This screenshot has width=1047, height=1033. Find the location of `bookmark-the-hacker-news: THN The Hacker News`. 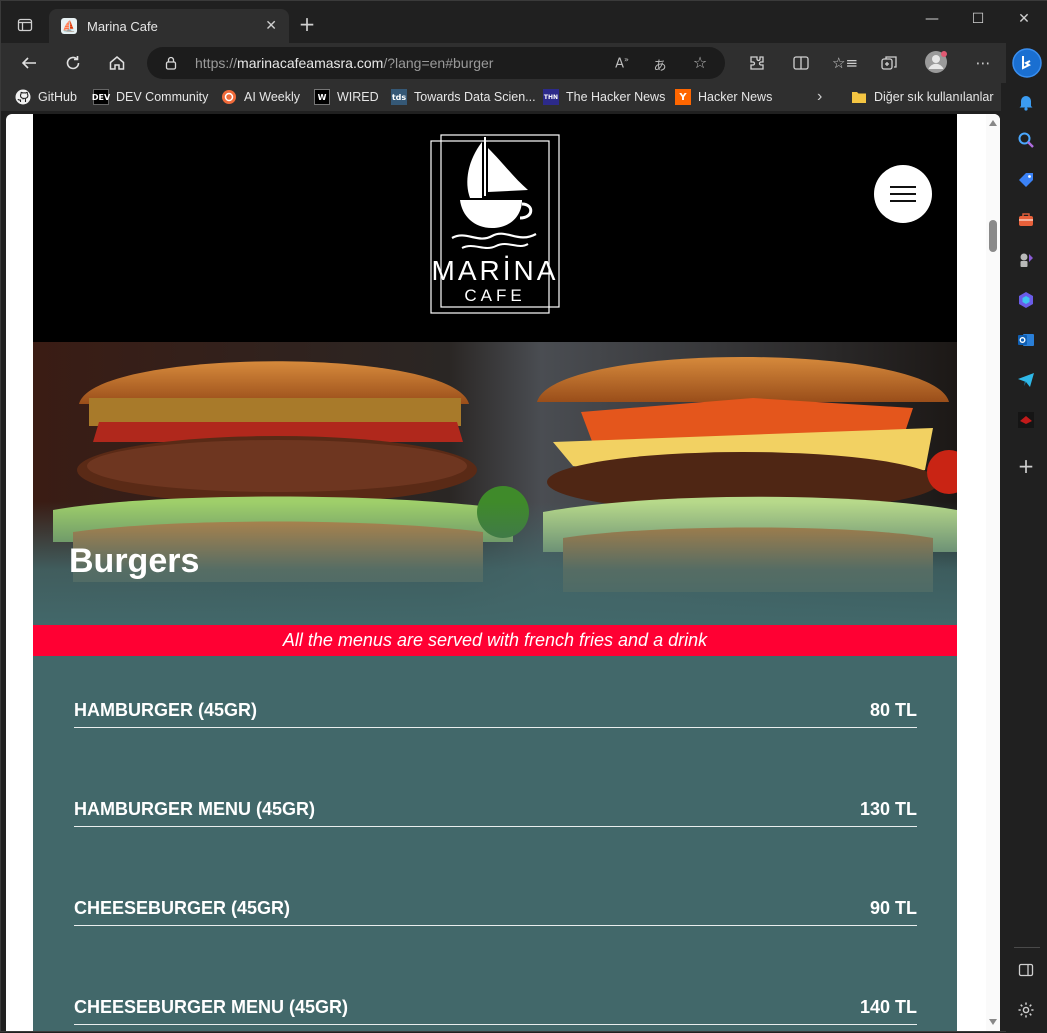

bookmark-the-hacker-news: THN The Hacker News is located at coordinates (604, 97).